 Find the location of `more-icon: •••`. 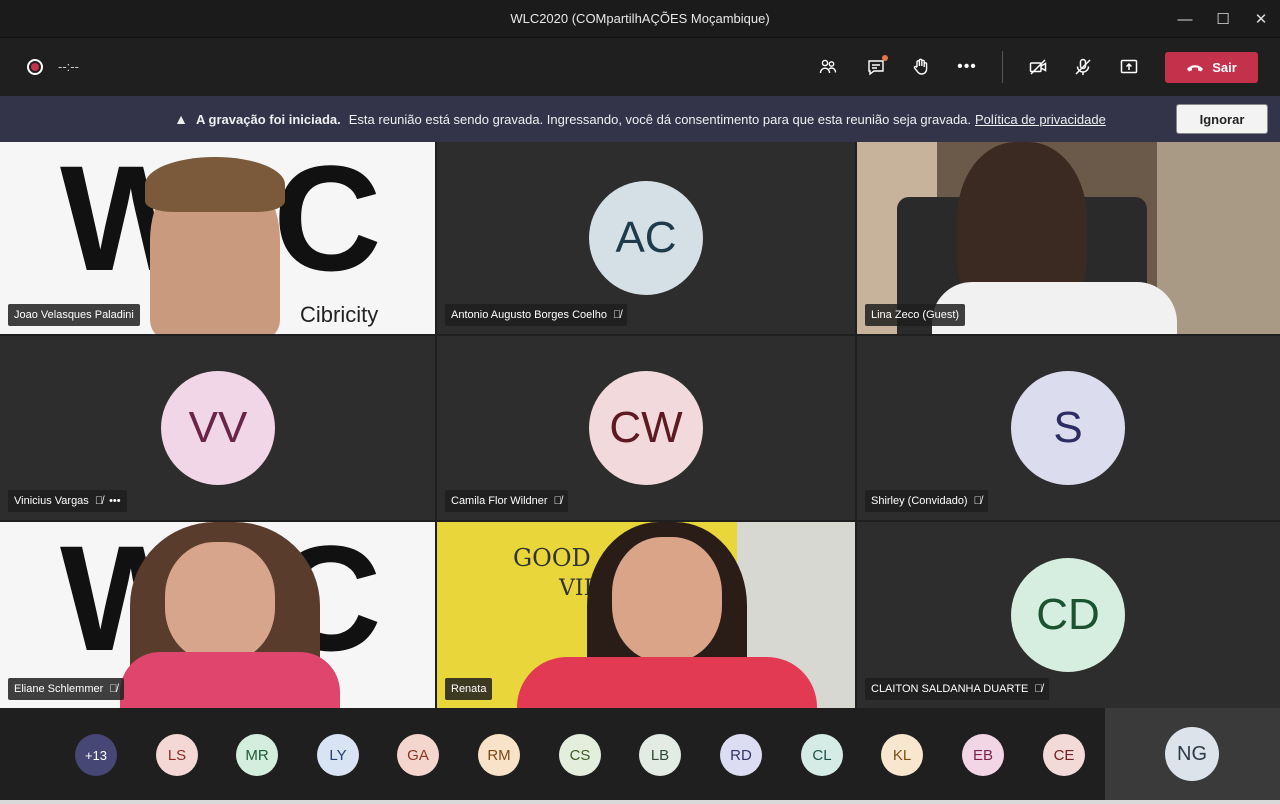

more-icon: ••• is located at coordinates (967, 66).